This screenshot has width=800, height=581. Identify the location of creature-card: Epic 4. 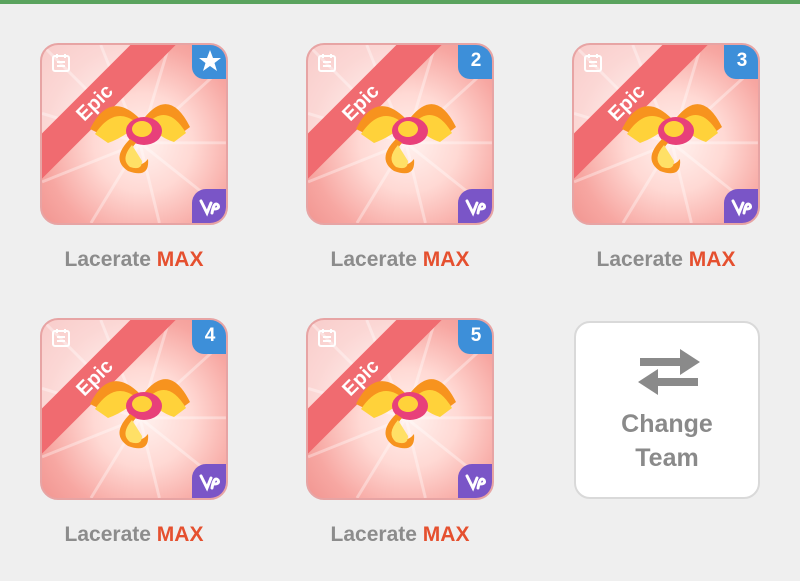
(134, 409).